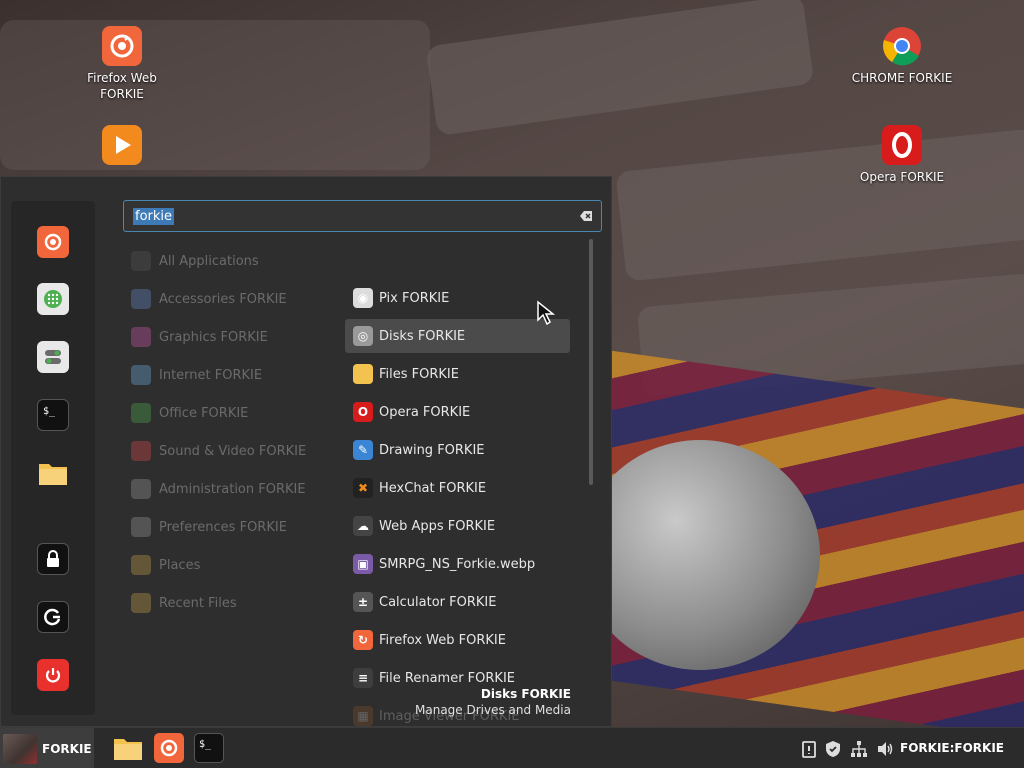  I want to click on app-result-label: SMRPG_NS_Forkie.webp, so click(457, 564).